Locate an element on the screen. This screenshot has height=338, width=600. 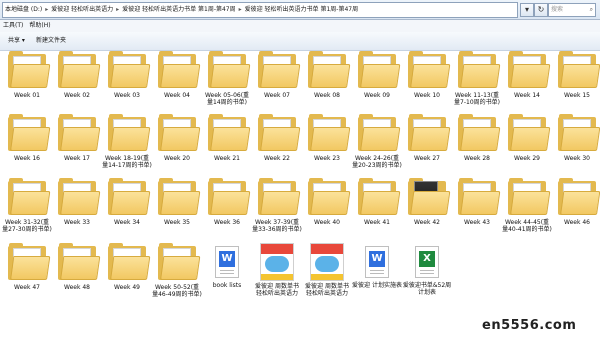
folder-item: Week 22 is located at coordinates (277, 137).